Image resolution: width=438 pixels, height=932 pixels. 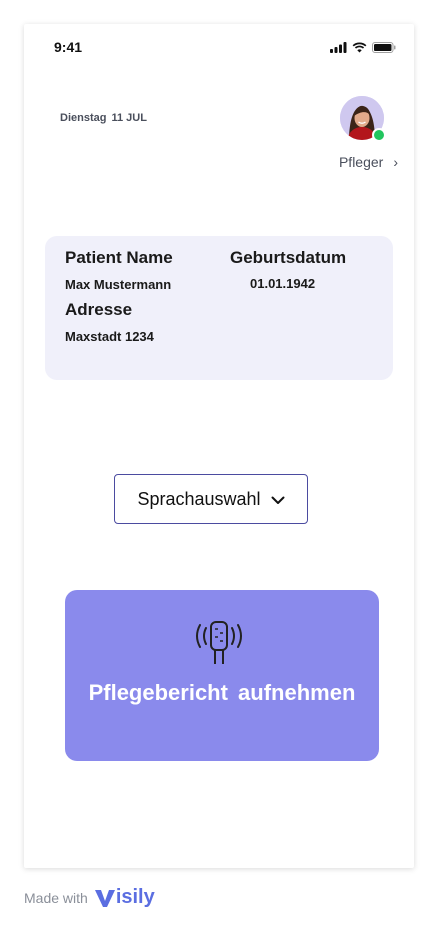 I want to click on date-display: Dienstag 11 JUL, so click(x=103, y=118).